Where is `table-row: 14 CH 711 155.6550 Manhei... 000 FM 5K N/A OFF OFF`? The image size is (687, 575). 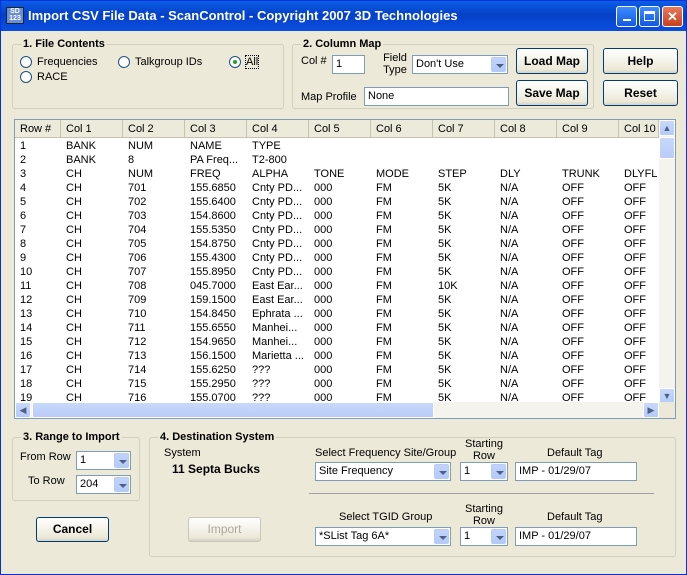
table-row: 14 CH 711 155.6550 Manhei... 000 FM 5K N/A OFF OFF is located at coordinates (337, 328).